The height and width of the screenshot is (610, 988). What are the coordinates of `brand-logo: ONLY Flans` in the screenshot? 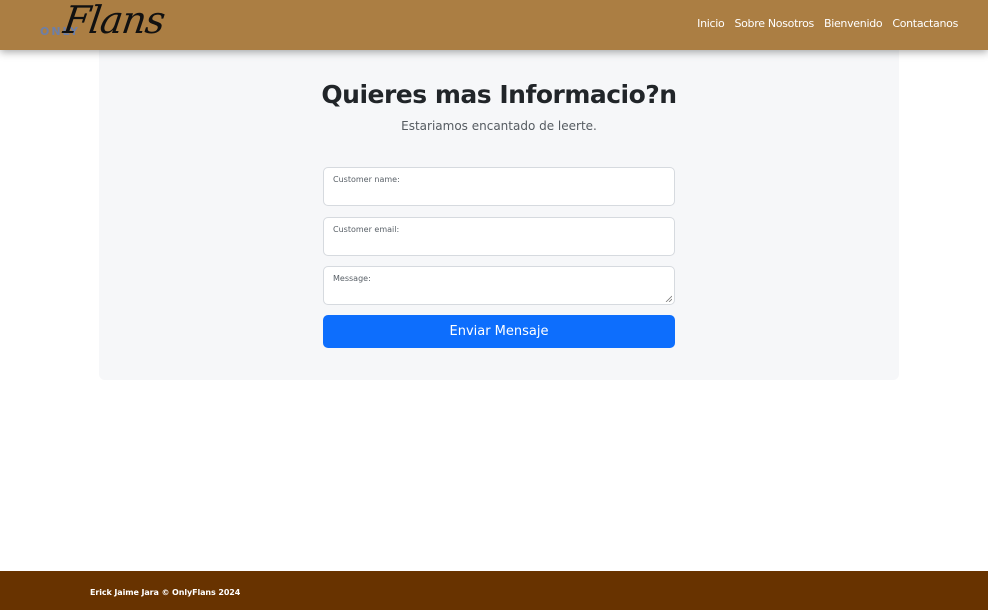 It's located at (108, 24).